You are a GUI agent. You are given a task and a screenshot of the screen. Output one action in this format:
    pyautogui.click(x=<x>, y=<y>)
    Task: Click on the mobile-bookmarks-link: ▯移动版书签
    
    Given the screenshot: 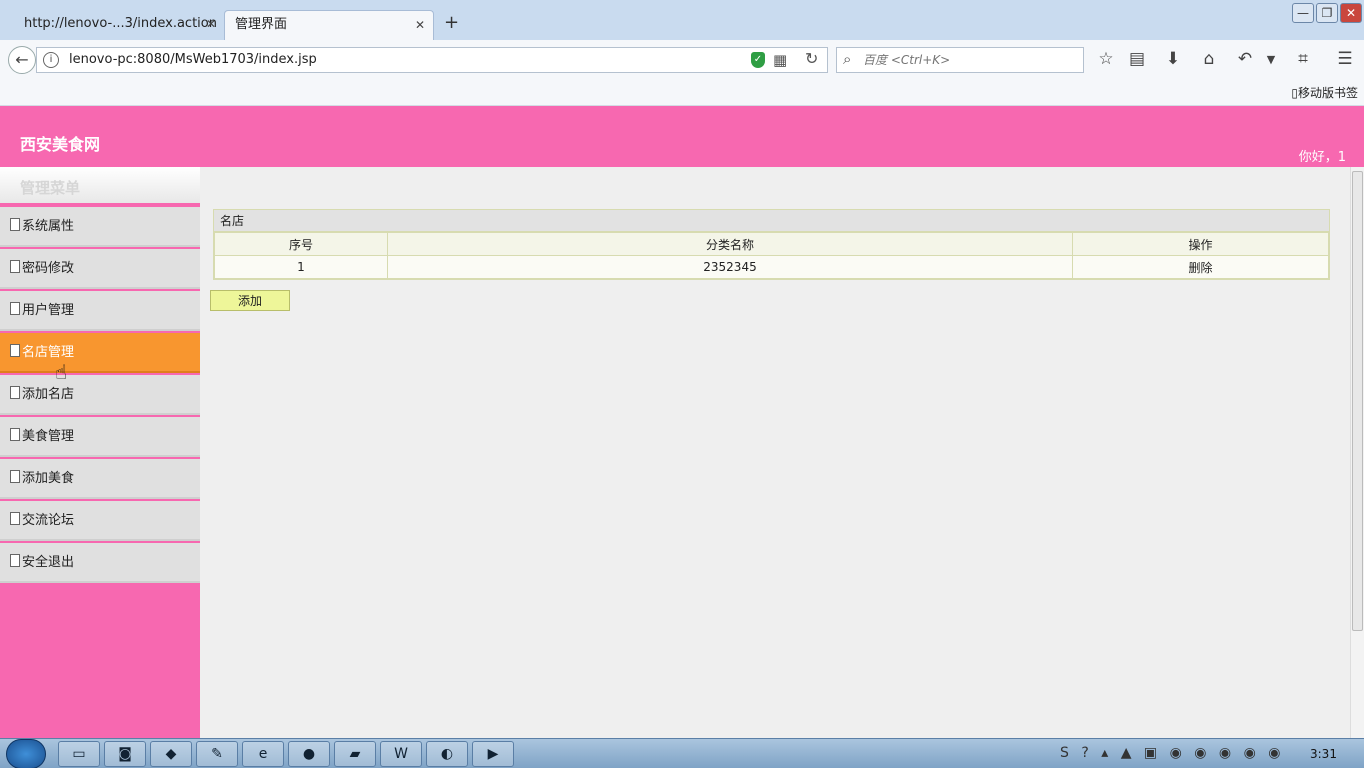 What is the action you would take?
    pyautogui.click(x=1324, y=92)
    